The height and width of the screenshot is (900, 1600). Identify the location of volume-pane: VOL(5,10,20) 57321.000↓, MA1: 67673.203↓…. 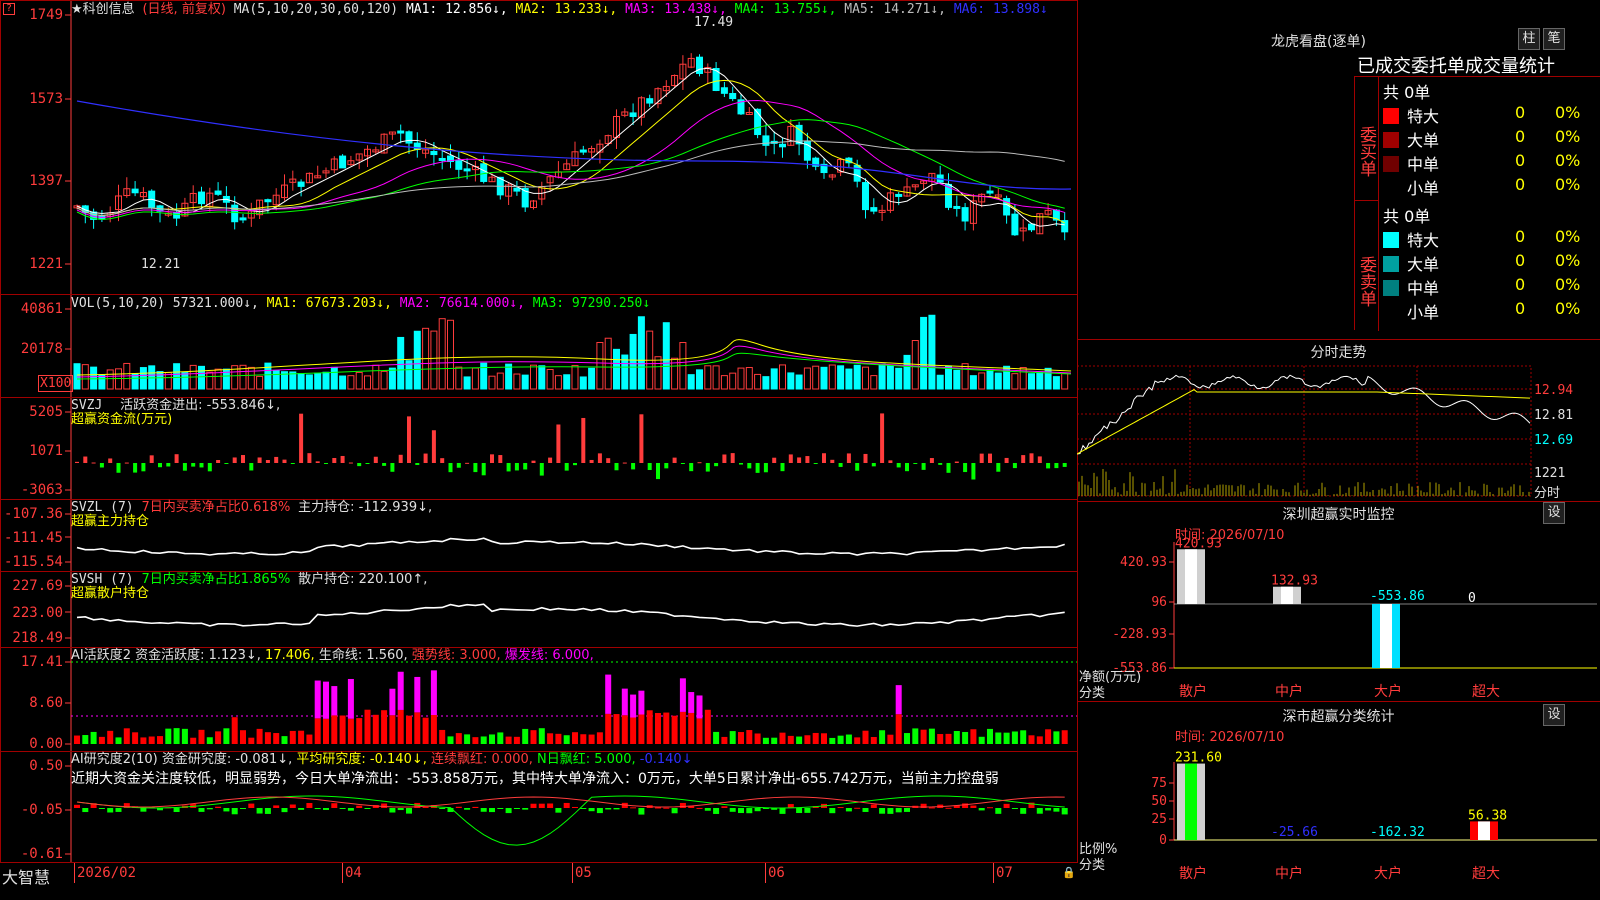
(539, 346).